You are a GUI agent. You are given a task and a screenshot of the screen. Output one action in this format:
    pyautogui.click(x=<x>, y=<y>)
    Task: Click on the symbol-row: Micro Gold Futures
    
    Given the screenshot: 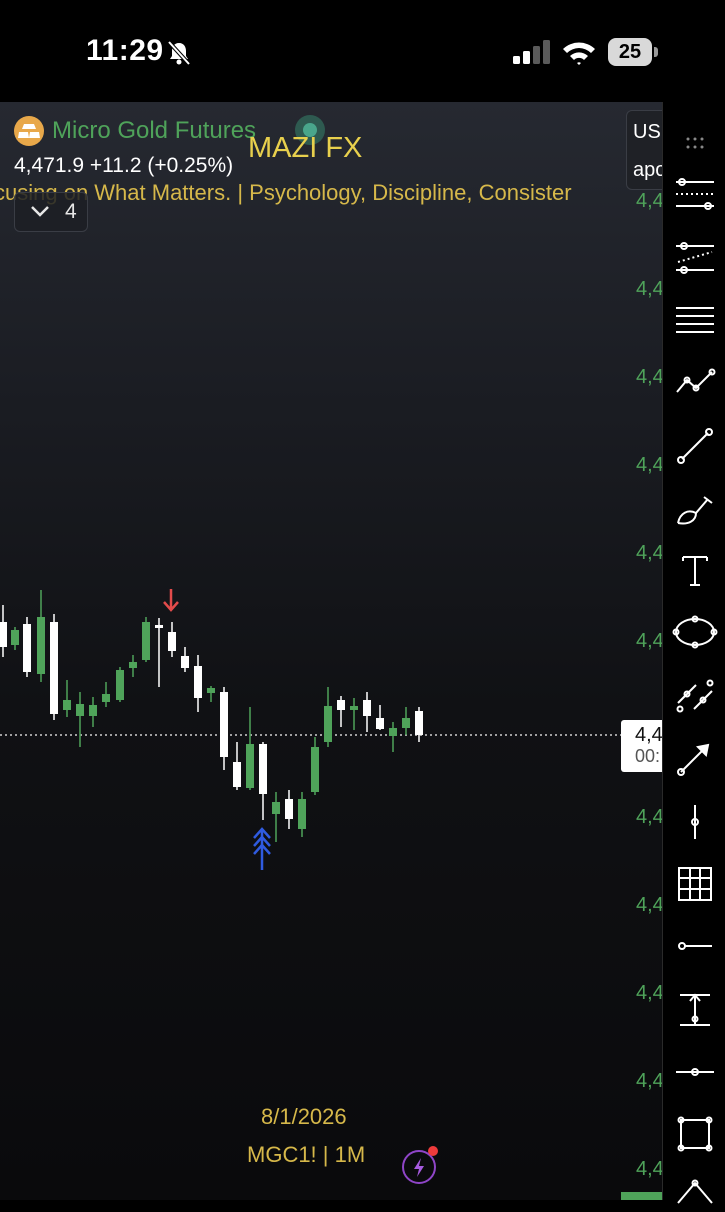 What is the action you would take?
    pyautogui.click(x=135, y=131)
    